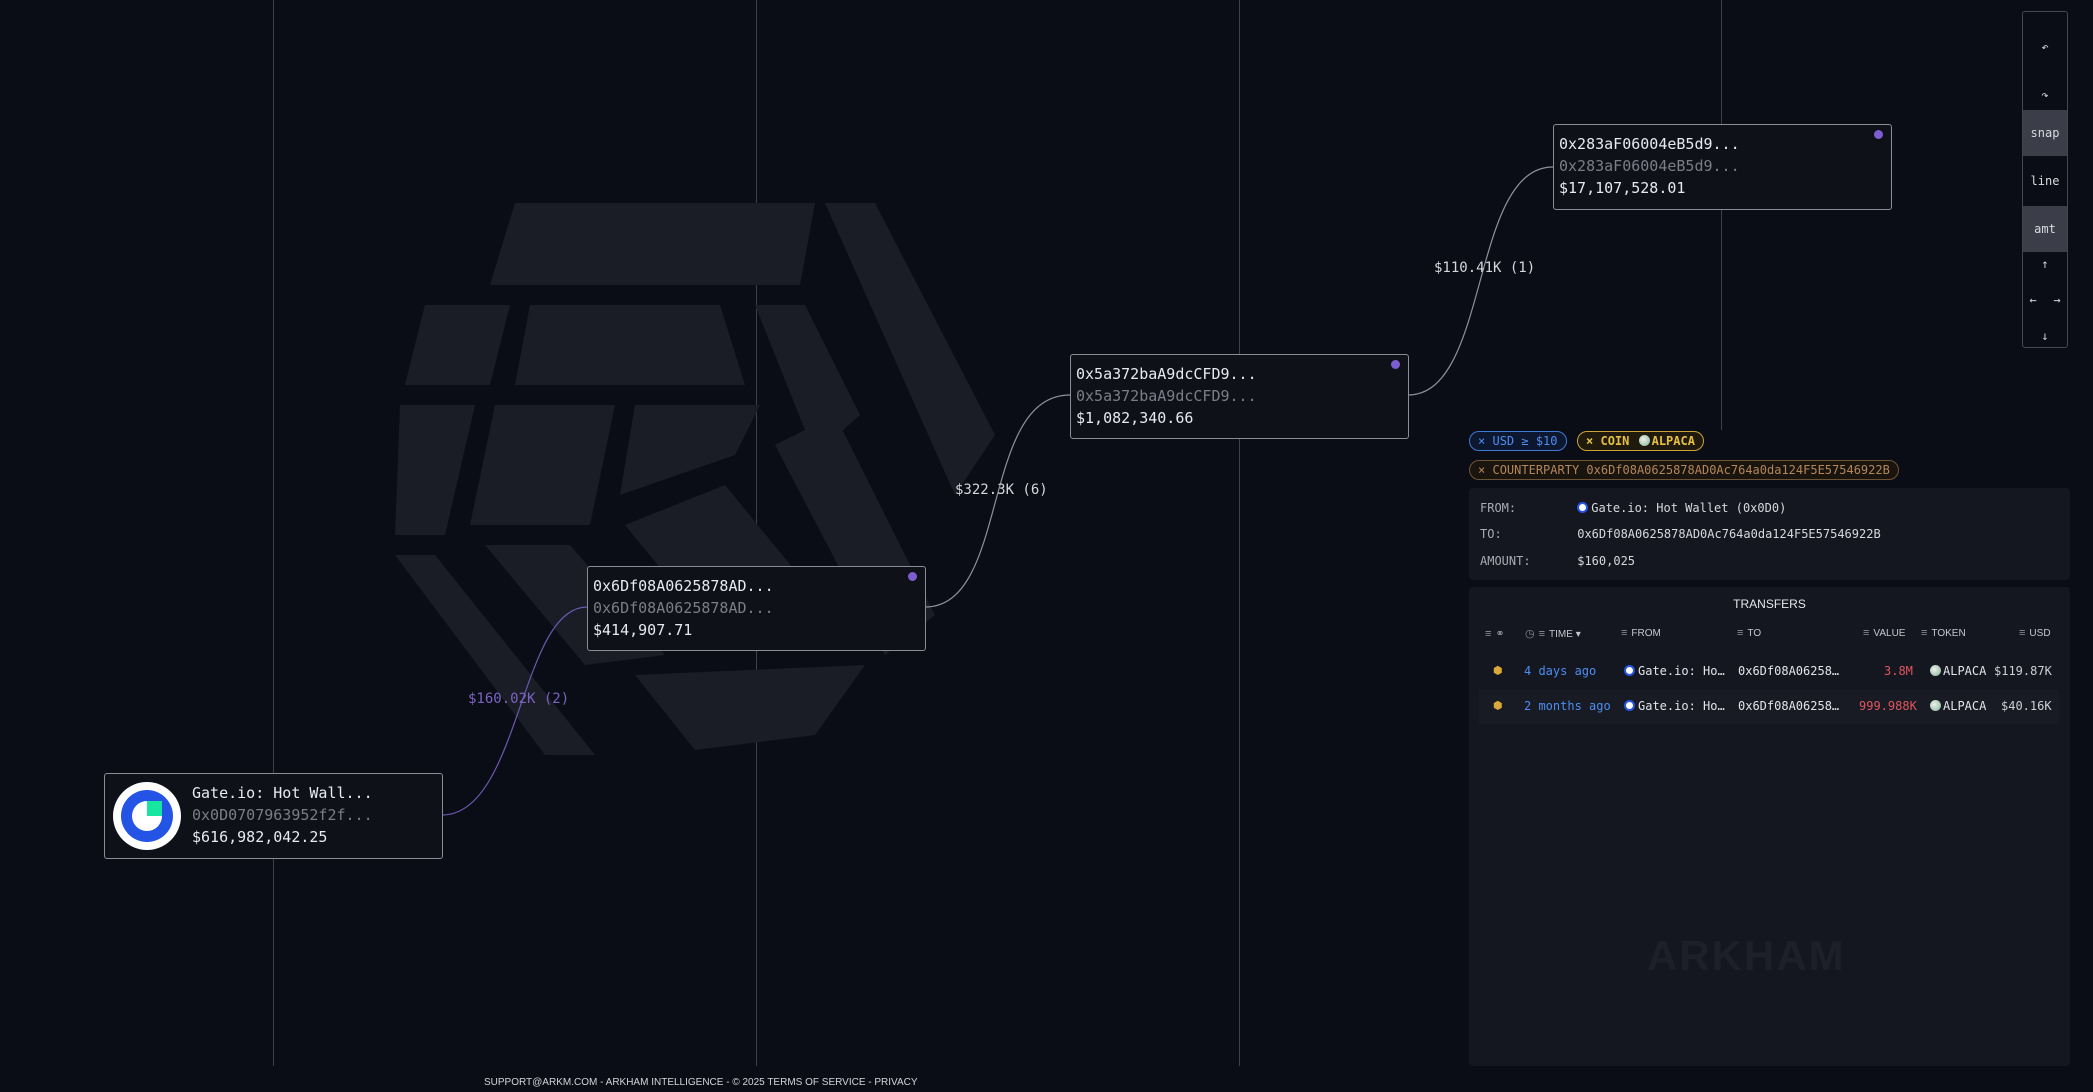  What do you see at coordinates (514, 711) in the screenshot?
I see `edge-gate-to-n1` at bounding box center [514, 711].